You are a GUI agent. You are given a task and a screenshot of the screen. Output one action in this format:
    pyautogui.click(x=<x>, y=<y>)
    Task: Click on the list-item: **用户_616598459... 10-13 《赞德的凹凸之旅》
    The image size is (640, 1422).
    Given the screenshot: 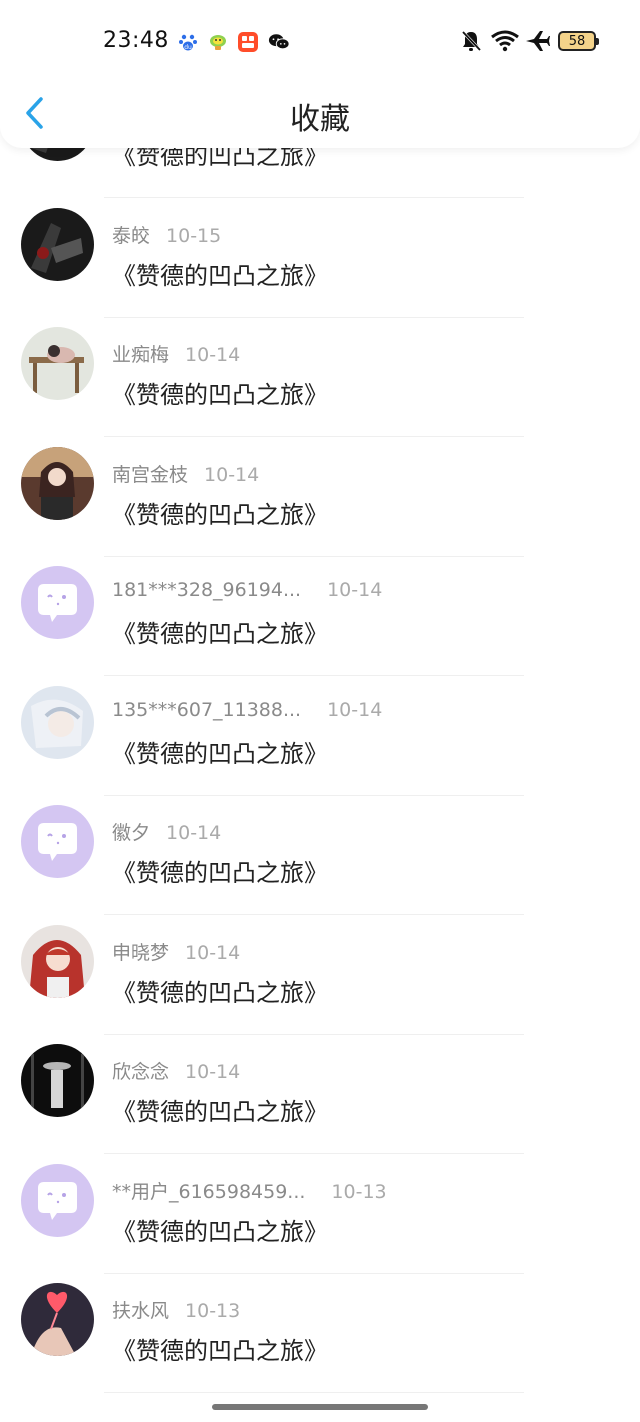 What is the action you would take?
    pyautogui.click(x=320, y=1202)
    